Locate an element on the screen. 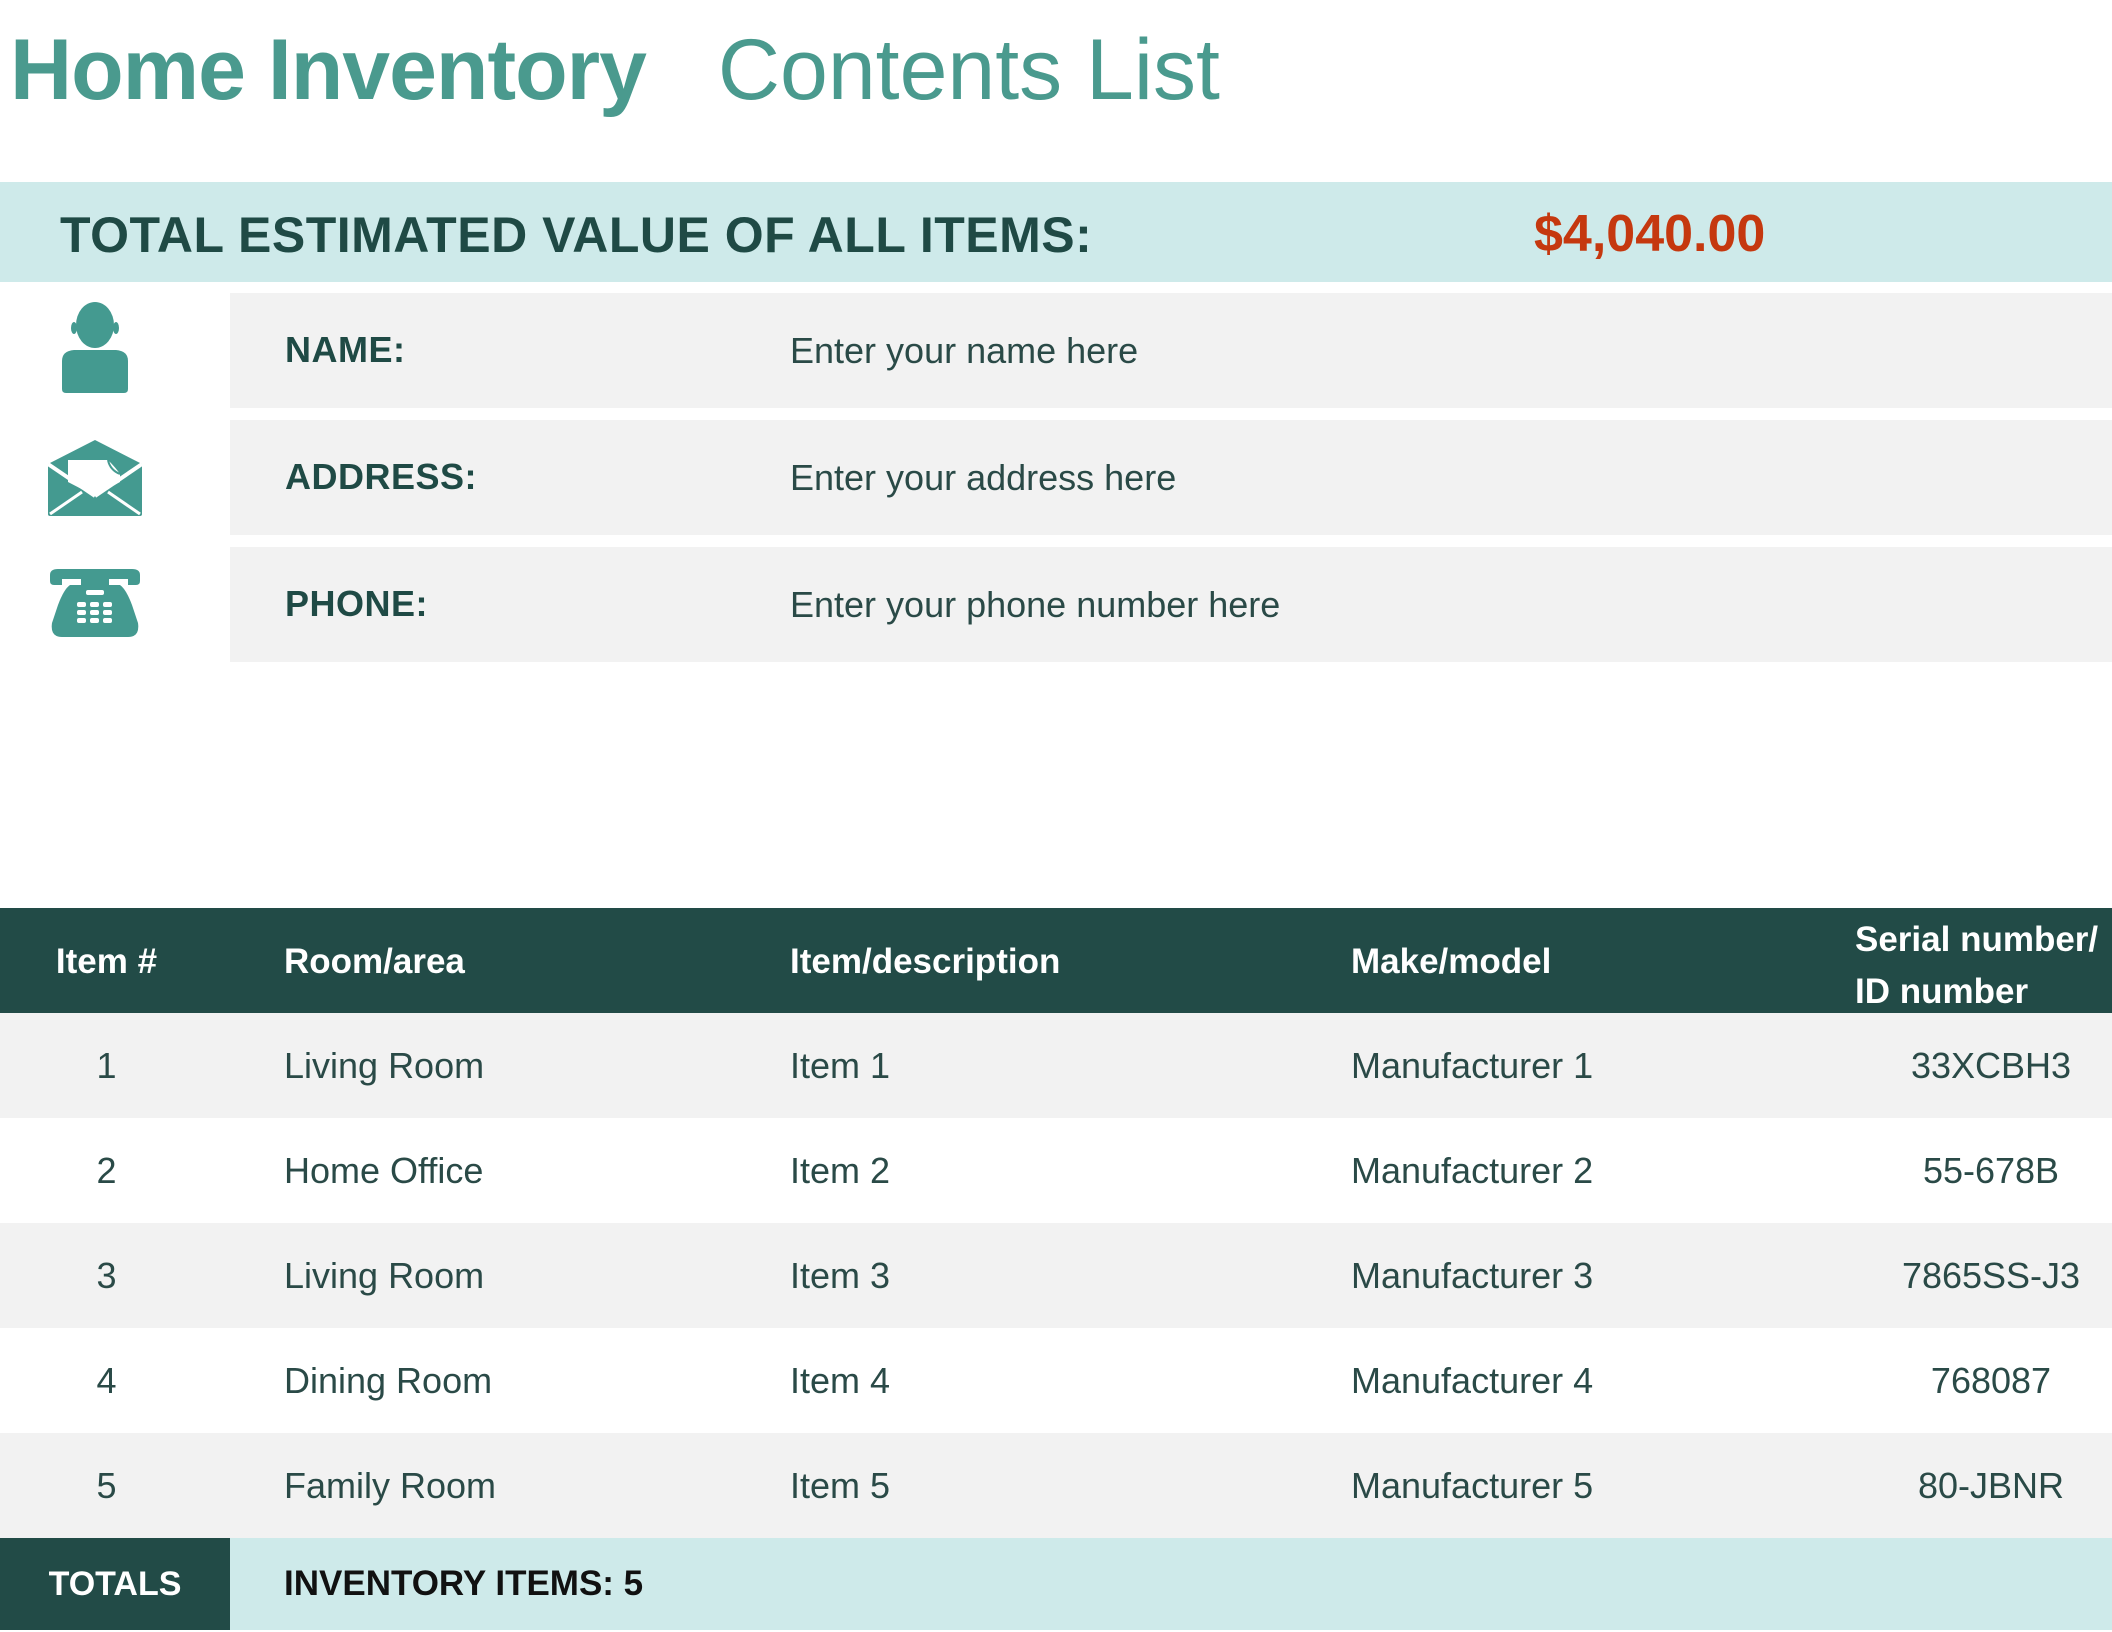  inventory-items-count: INVENTORY ITEMS: 5 is located at coordinates (464, 1583).